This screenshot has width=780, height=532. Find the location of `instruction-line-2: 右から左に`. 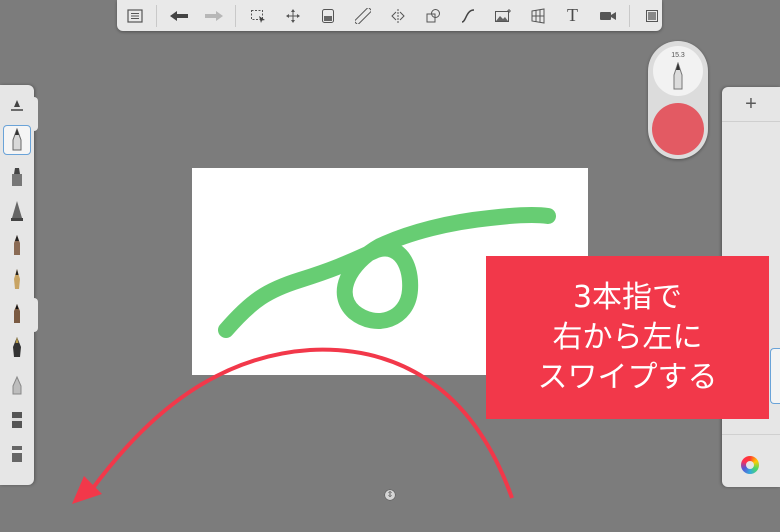

instruction-line-2: 右から左に is located at coordinates (627, 337).